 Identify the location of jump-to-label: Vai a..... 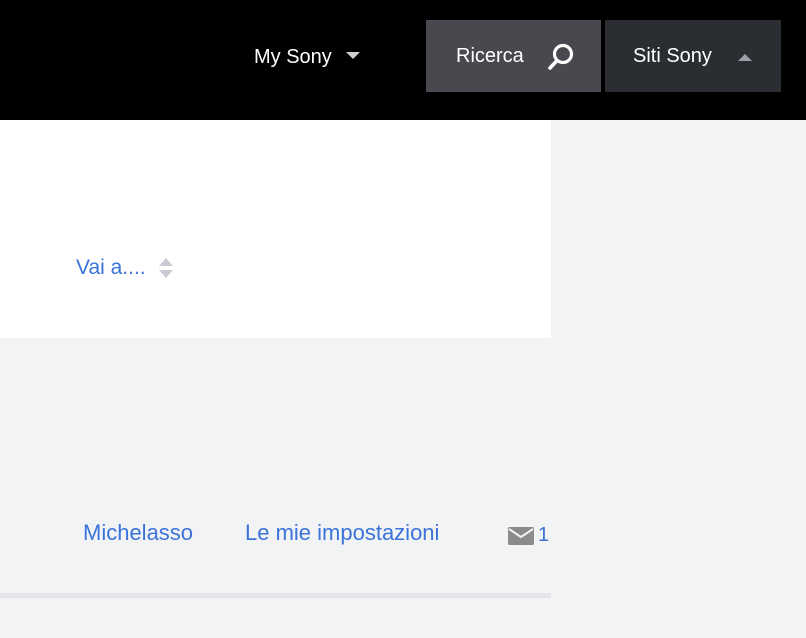
(111, 267).